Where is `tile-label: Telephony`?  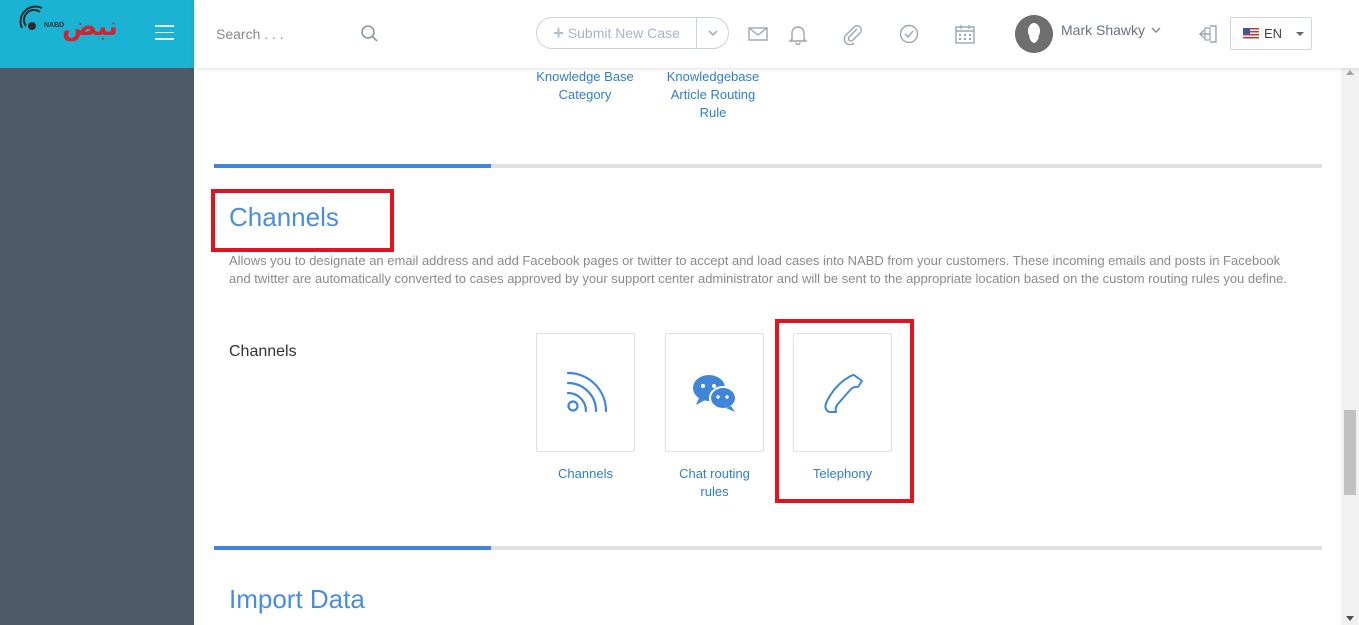
tile-label: Telephony is located at coordinates (842, 473).